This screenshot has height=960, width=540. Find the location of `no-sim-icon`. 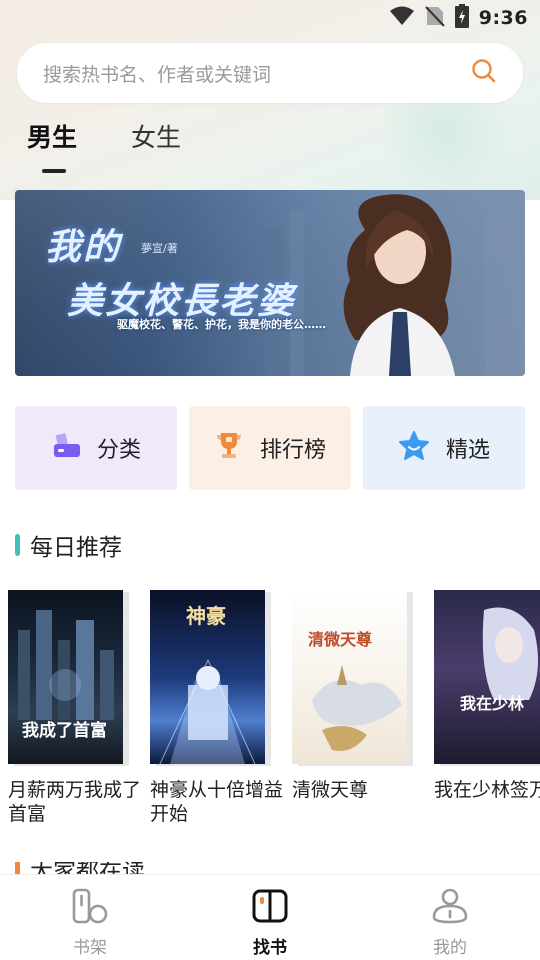

no-sim-icon is located at coordinates (435, 18).